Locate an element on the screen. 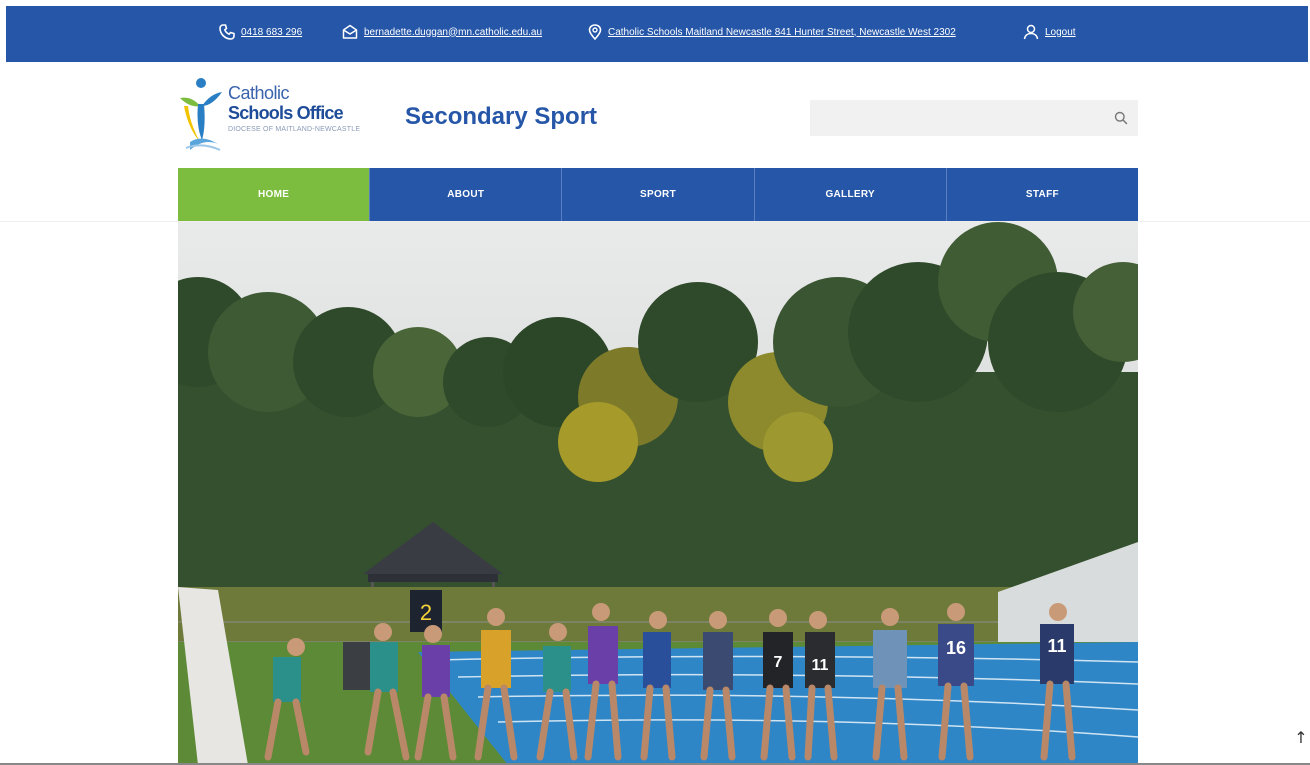 This screenshot has width=1310, height=765. logout-link: Logout is located at coordinates (1049, 32).